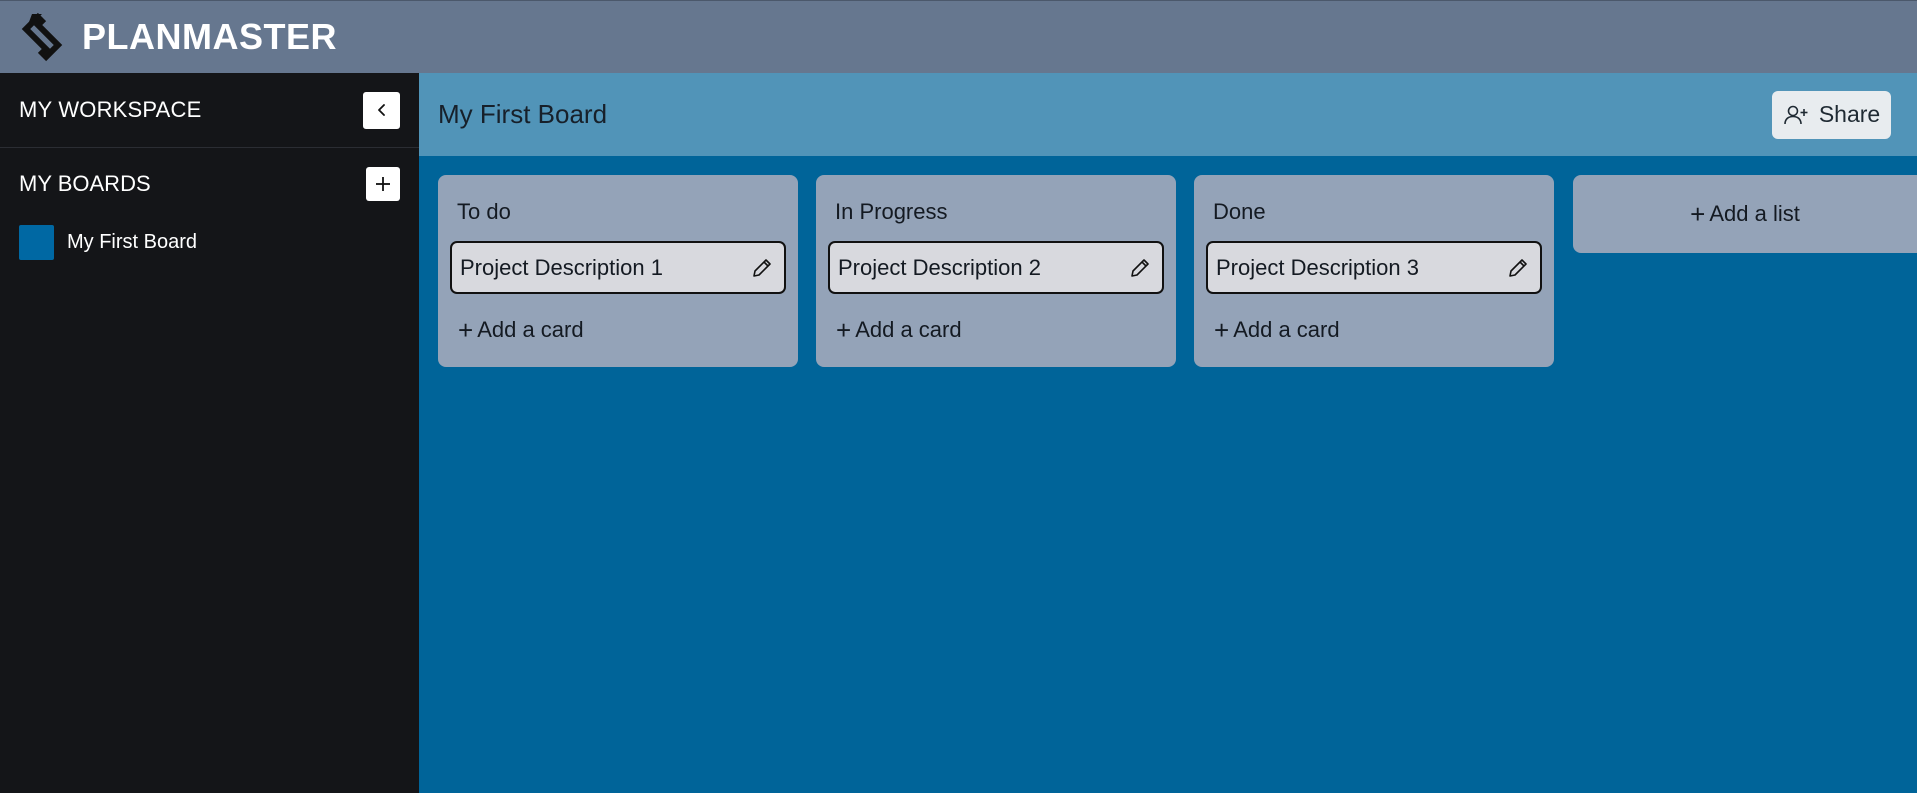 Image resolution: width=1917 pixels, height=793 pixels. I want to click on card: Project Description 3, so click(1374, 267).